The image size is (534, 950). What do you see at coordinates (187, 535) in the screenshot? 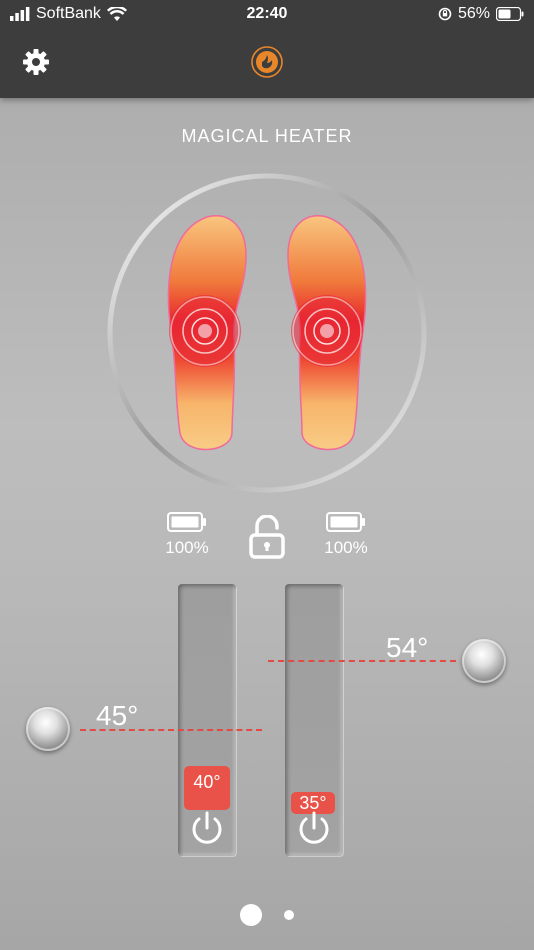
I see `left-battery: 100%` at bounding box center [187, 535].